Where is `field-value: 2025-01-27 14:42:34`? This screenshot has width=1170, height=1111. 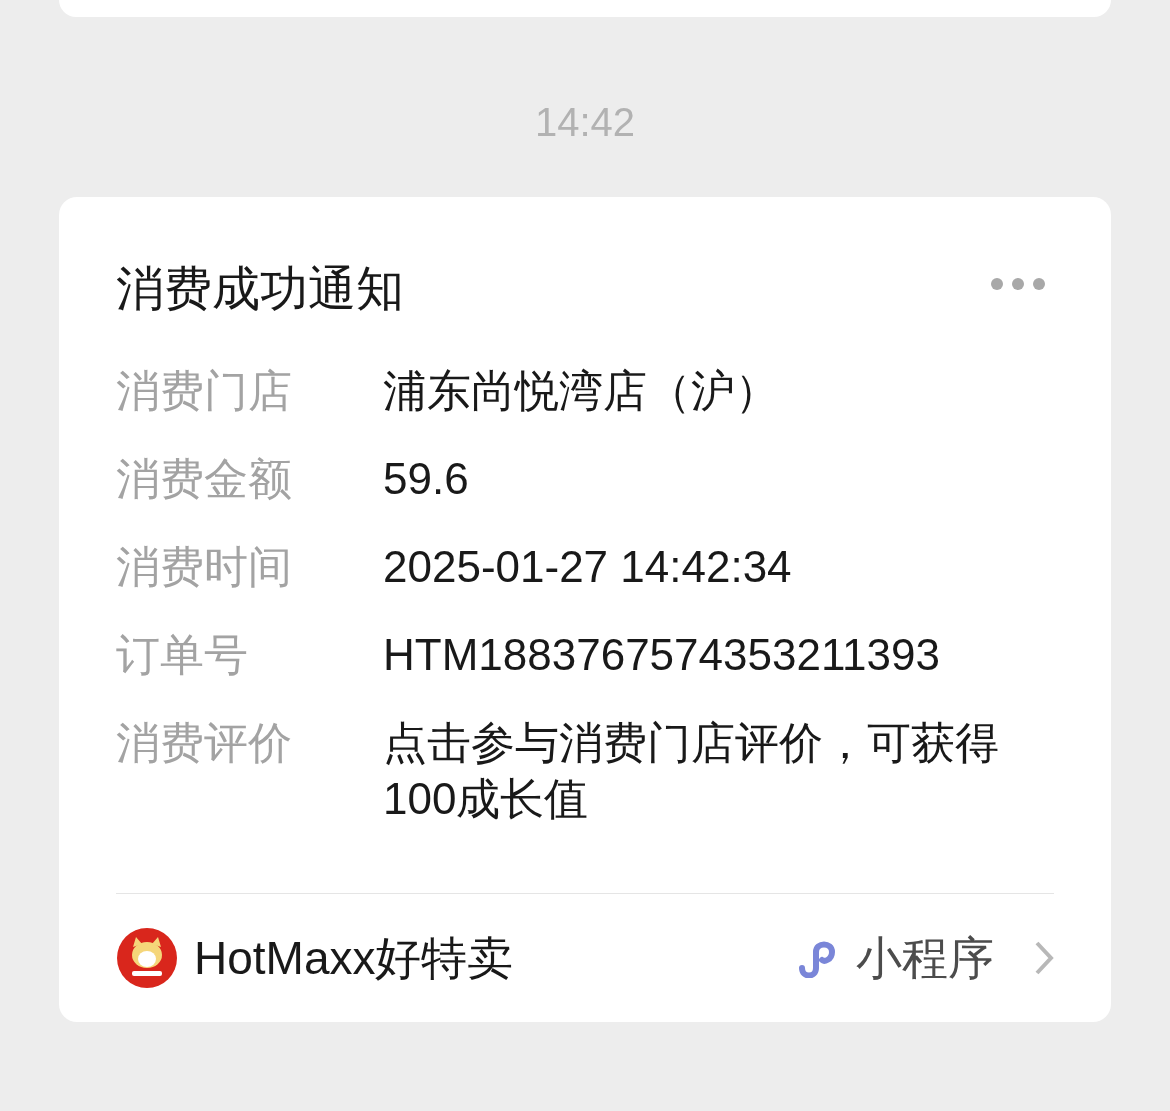 field-value: 2025-01-27 14:42:34 is located at coordinates (588, 567).